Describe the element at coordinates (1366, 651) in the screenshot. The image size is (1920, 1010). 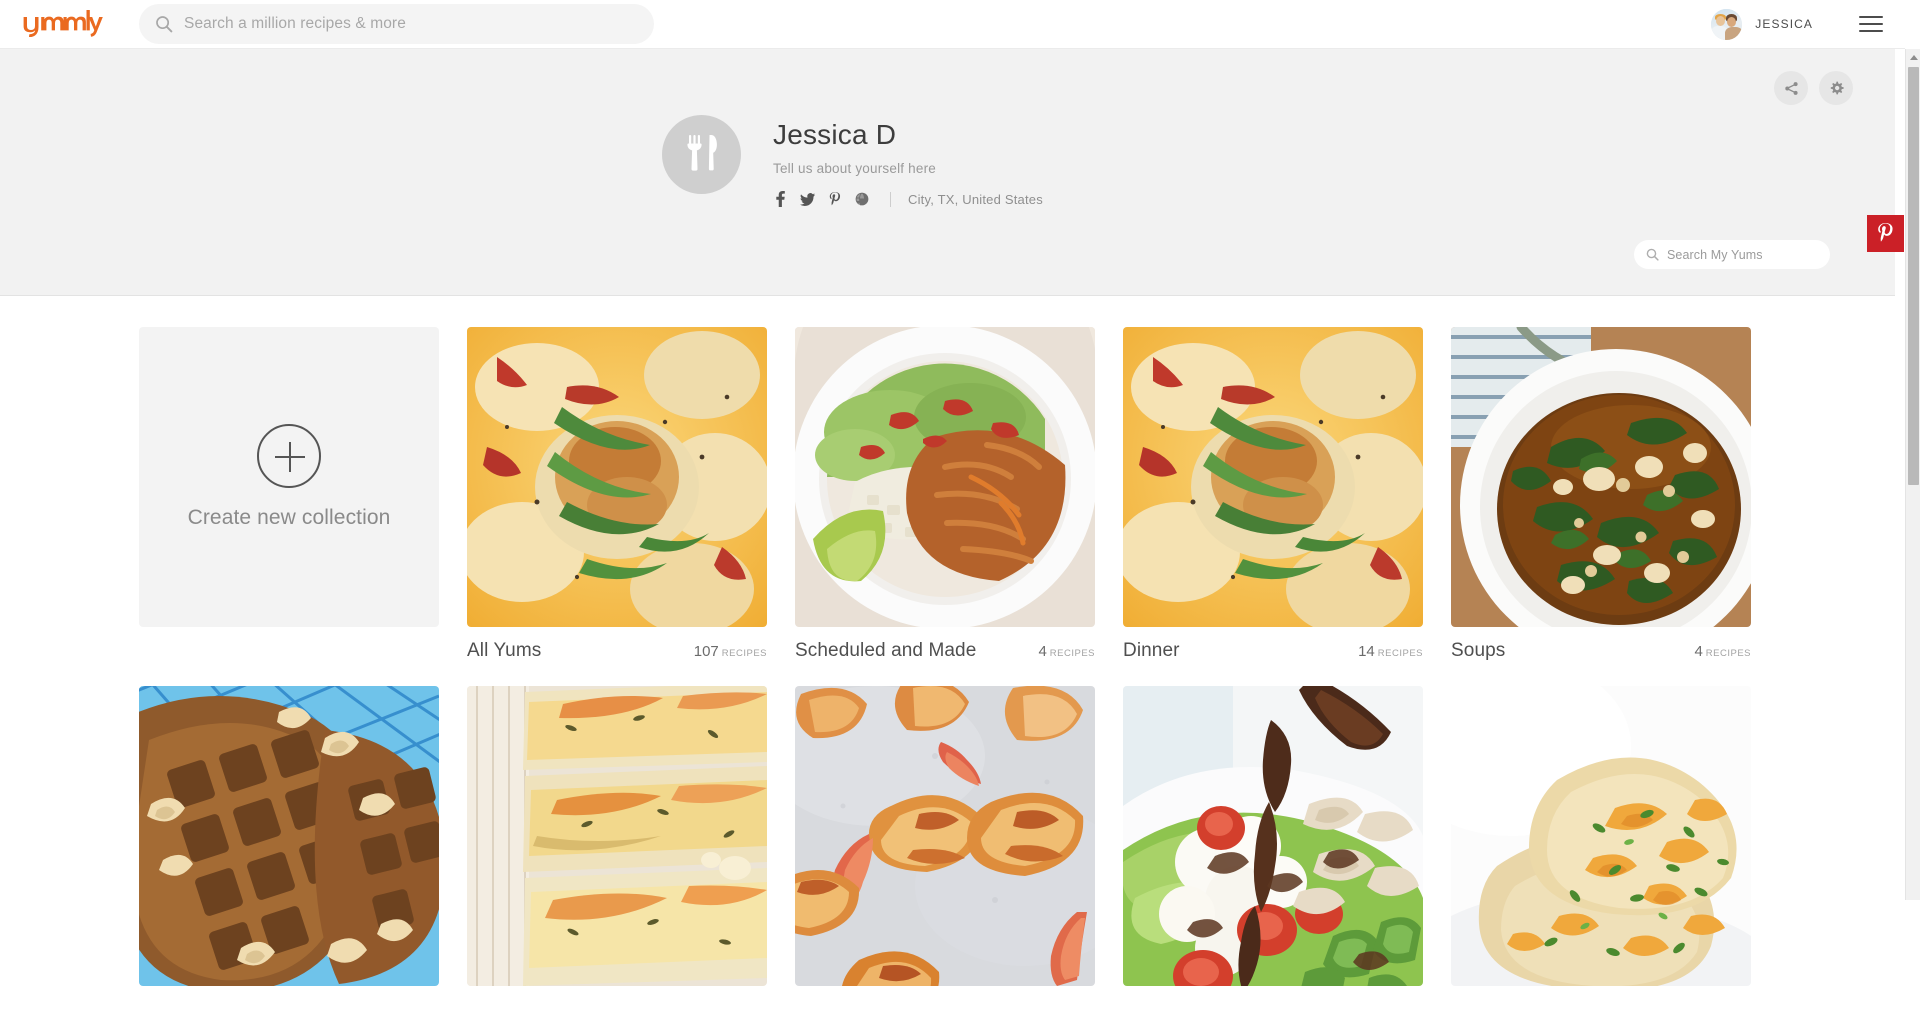
I see `collection-count: 14` at that location.